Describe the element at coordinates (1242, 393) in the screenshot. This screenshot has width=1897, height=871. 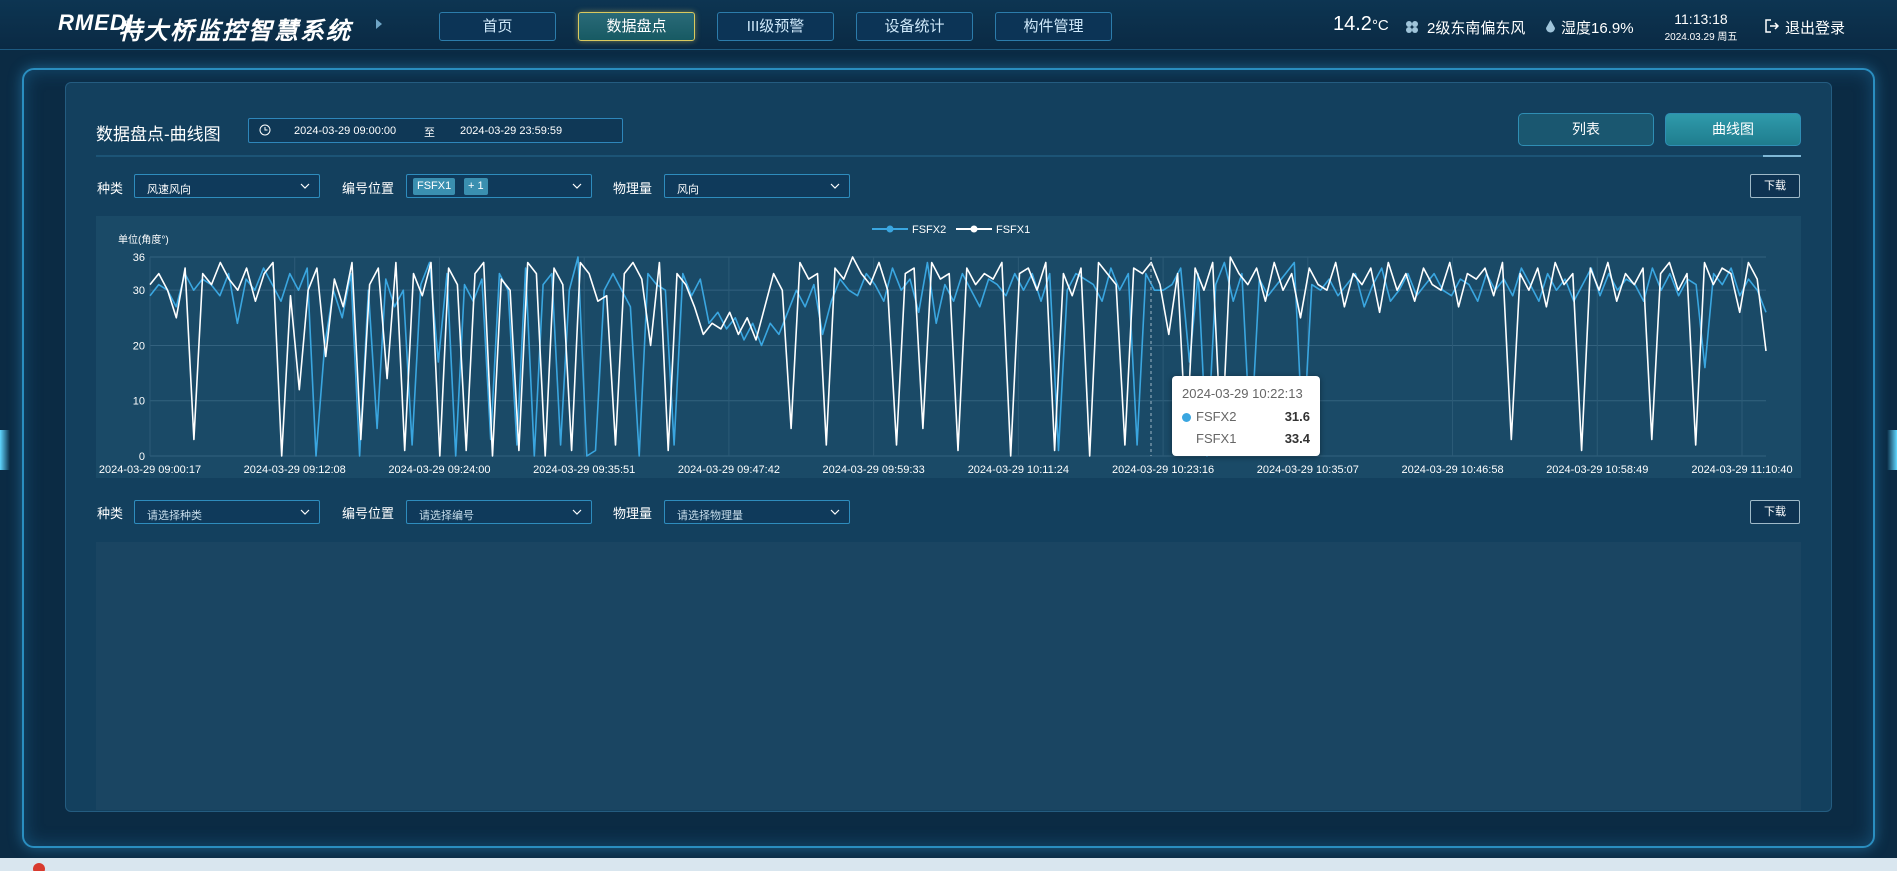
I see `tooltip-title: 2024-03-29 10:22:13` at that location.